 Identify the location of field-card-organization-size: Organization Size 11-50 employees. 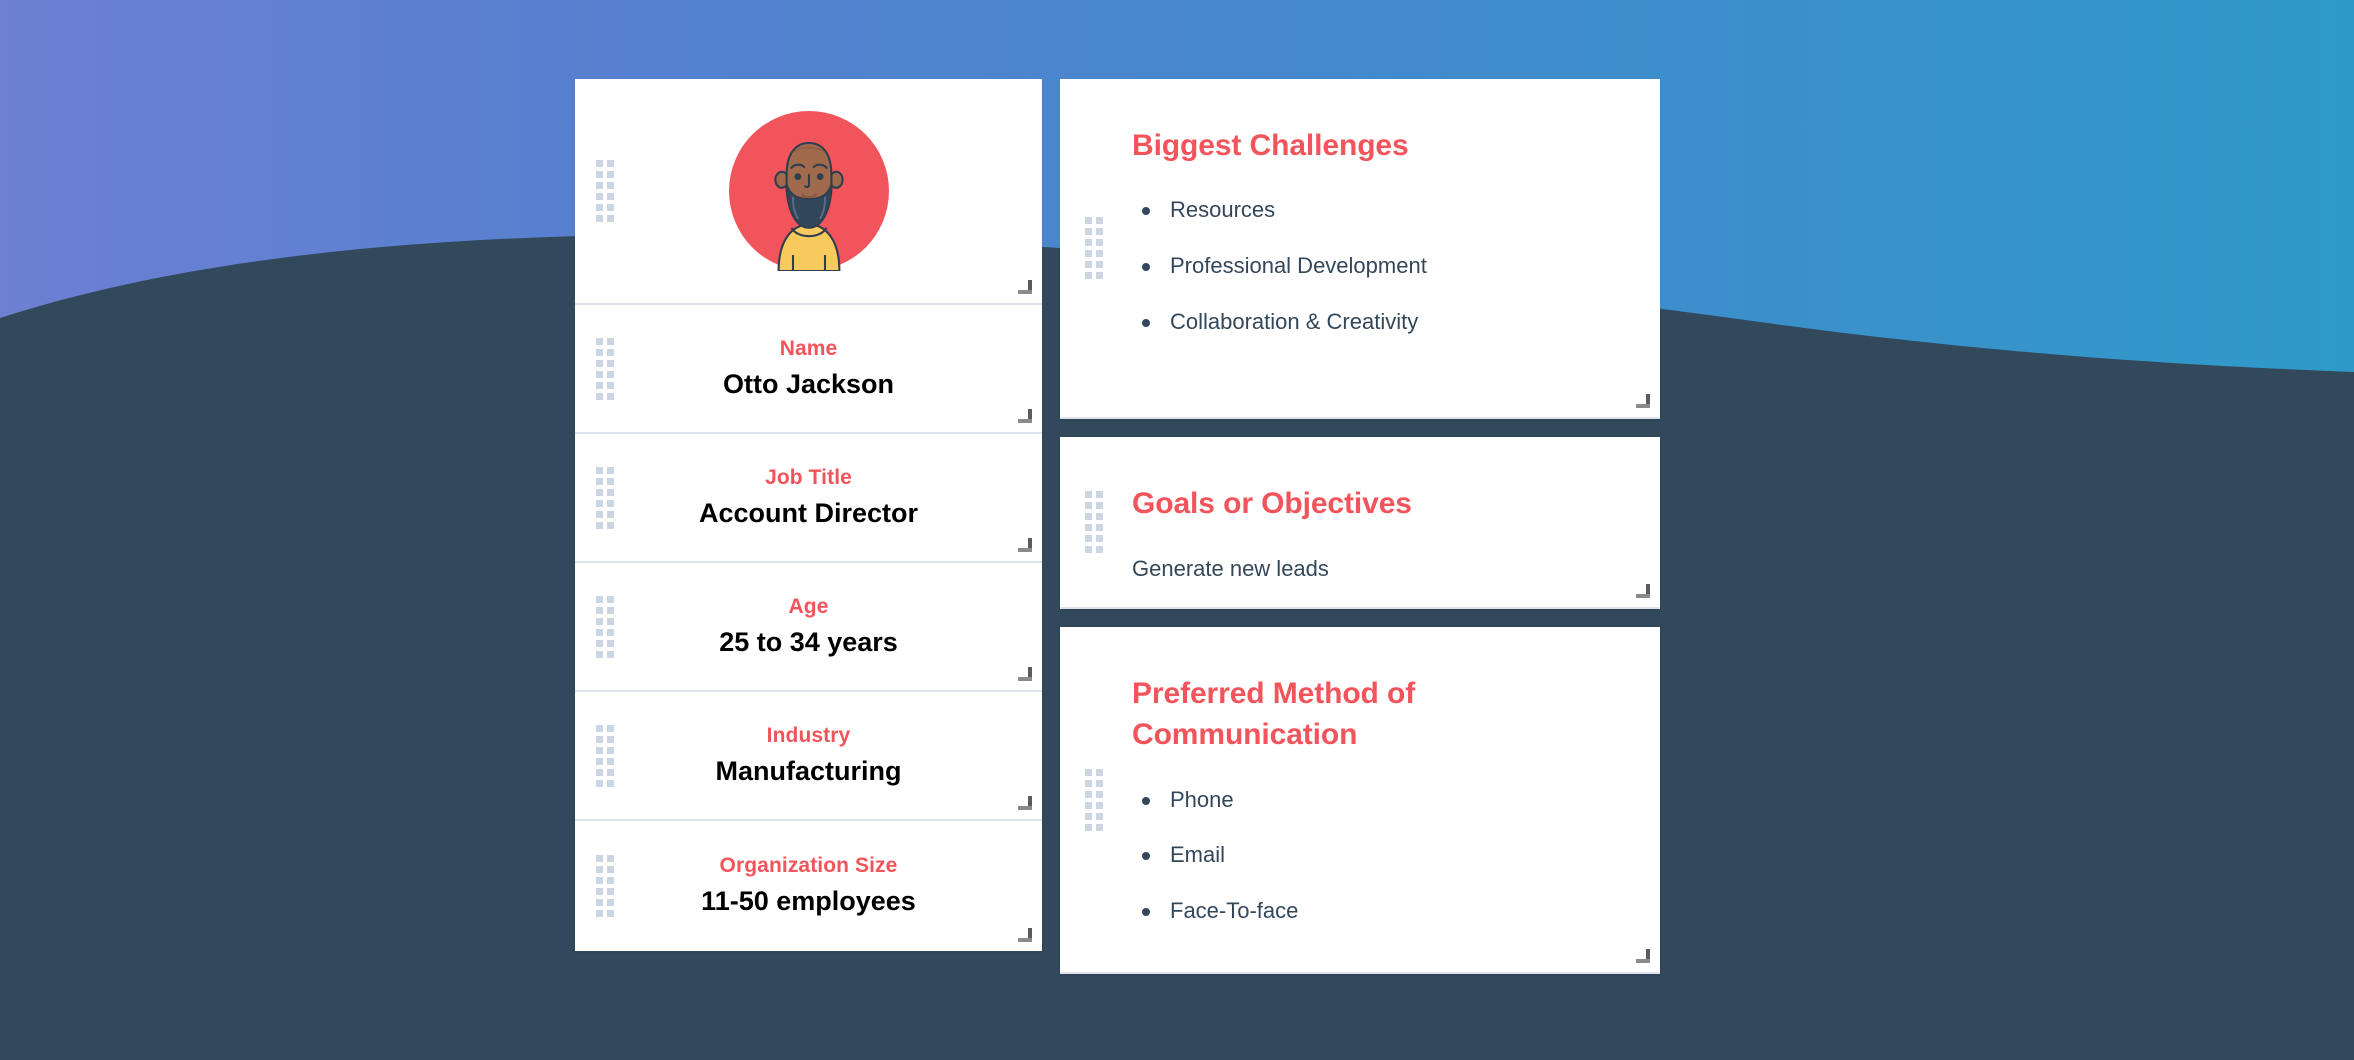
(808, 886).